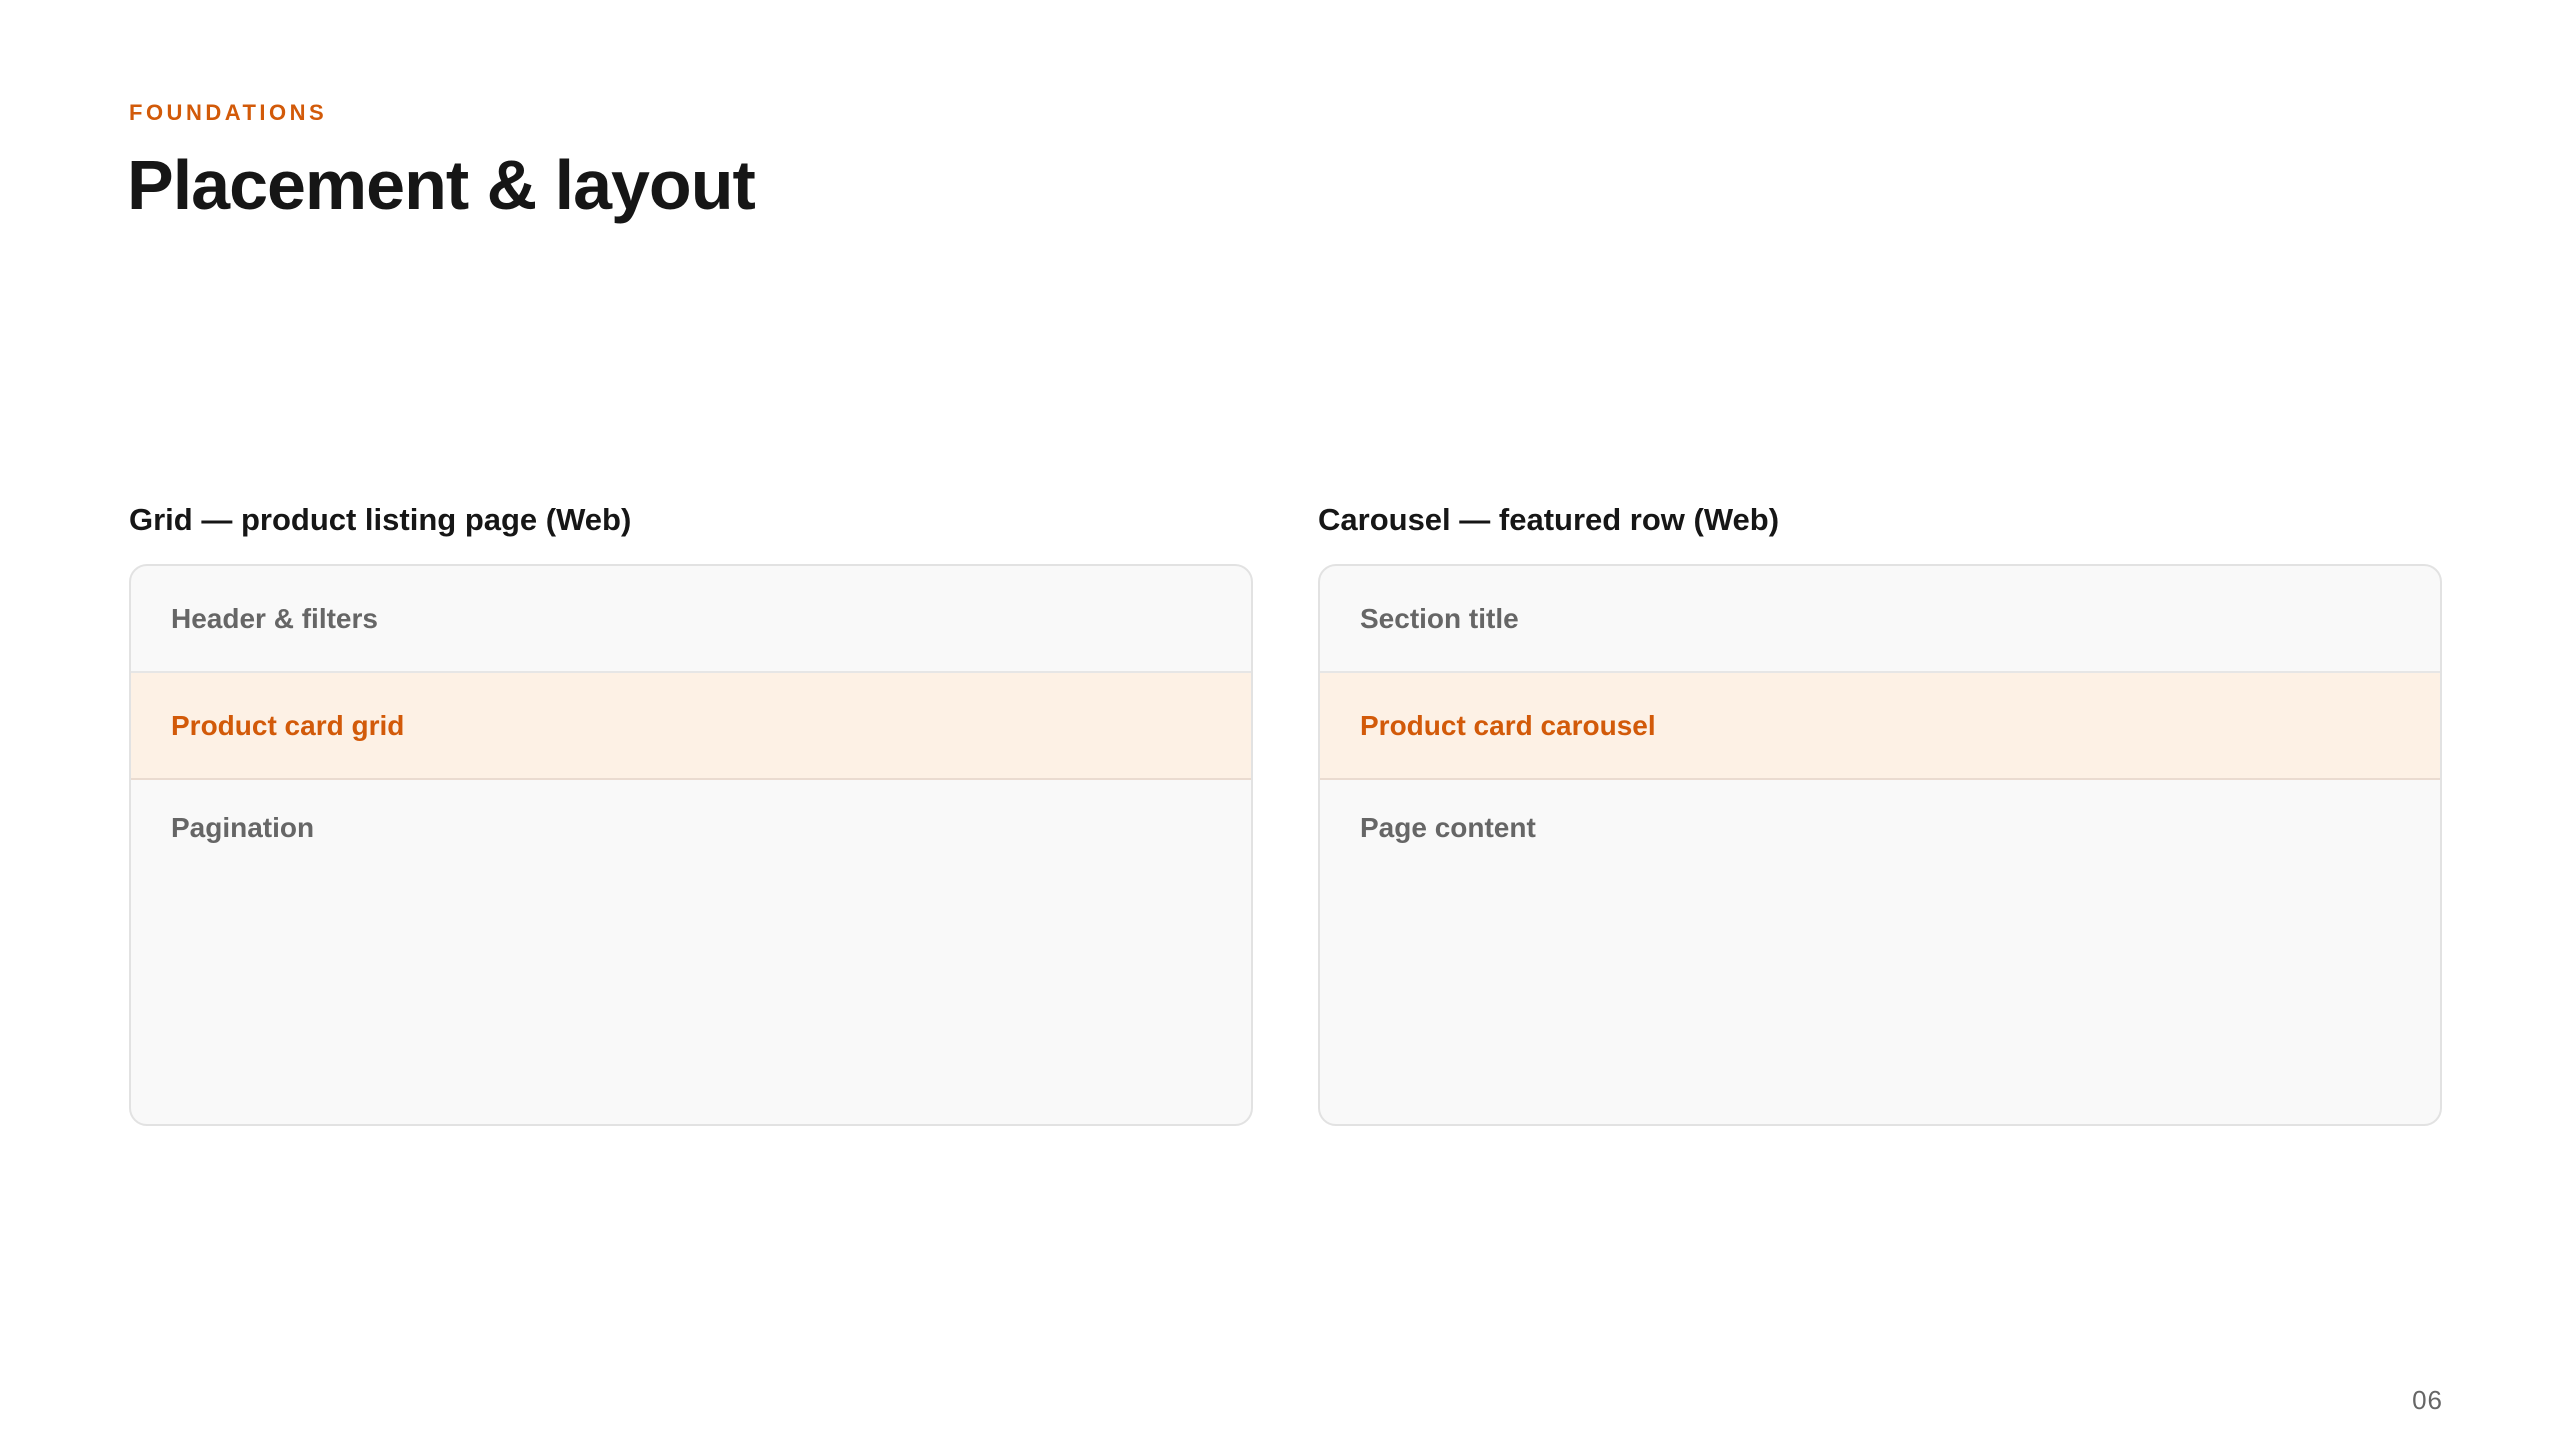 The image size is (2560, 1440). What do you see at coordinates (243, 827) in the screenshot?
I see `layout-row-pagination: Pagination` at bounding box center [243, 827].